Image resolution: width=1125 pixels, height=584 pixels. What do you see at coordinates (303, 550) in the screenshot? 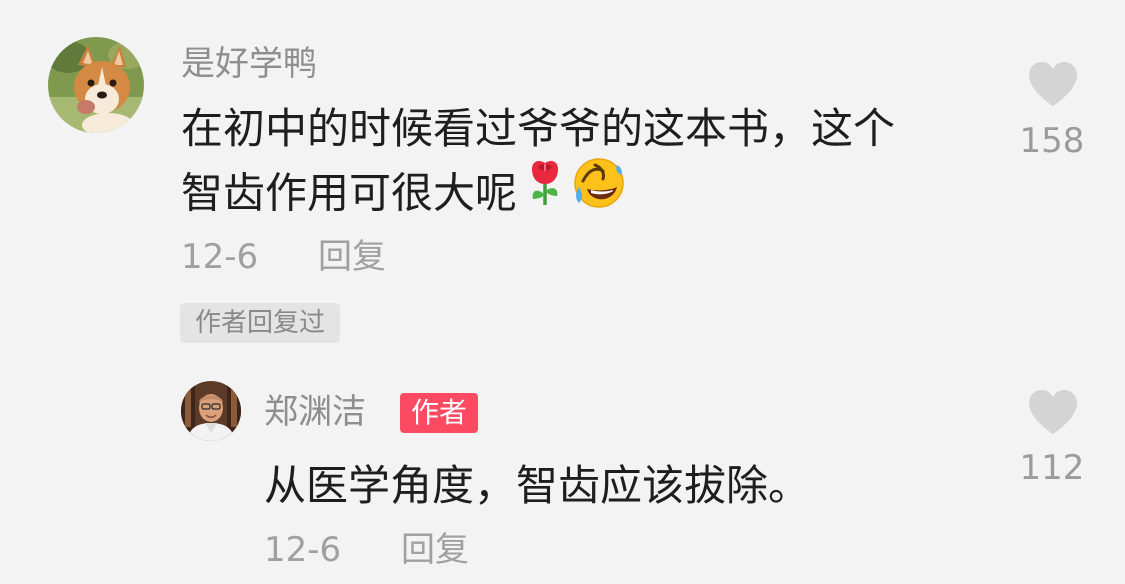
I see `reply-date: 12-6` at bounding box center [303, 550].